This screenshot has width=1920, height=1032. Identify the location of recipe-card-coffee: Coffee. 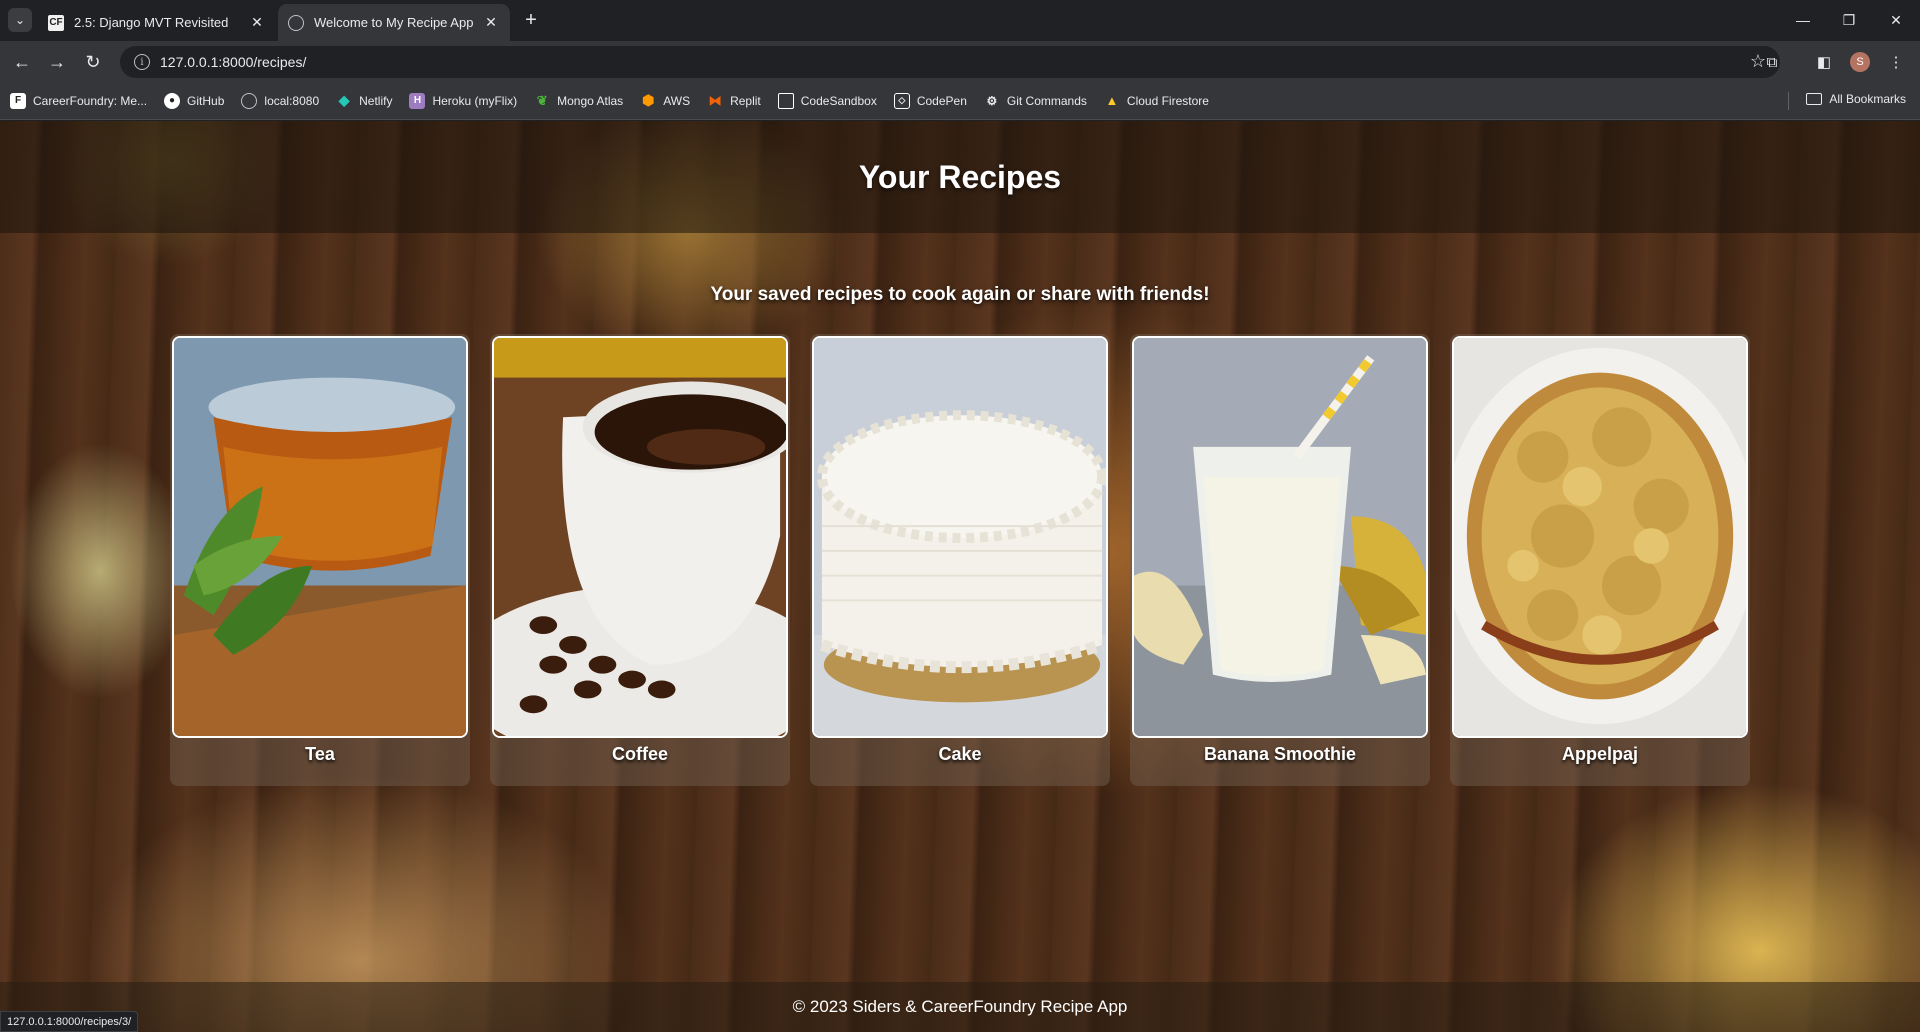
(640, 560).